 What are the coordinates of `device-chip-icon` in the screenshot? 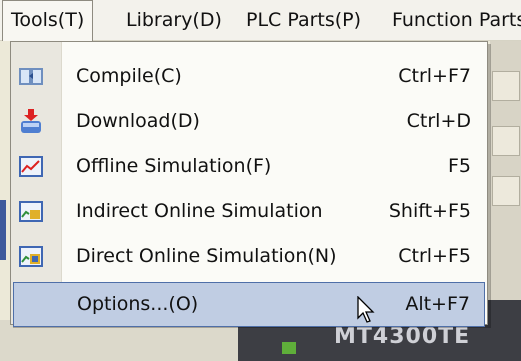 It's located at (289, 348).